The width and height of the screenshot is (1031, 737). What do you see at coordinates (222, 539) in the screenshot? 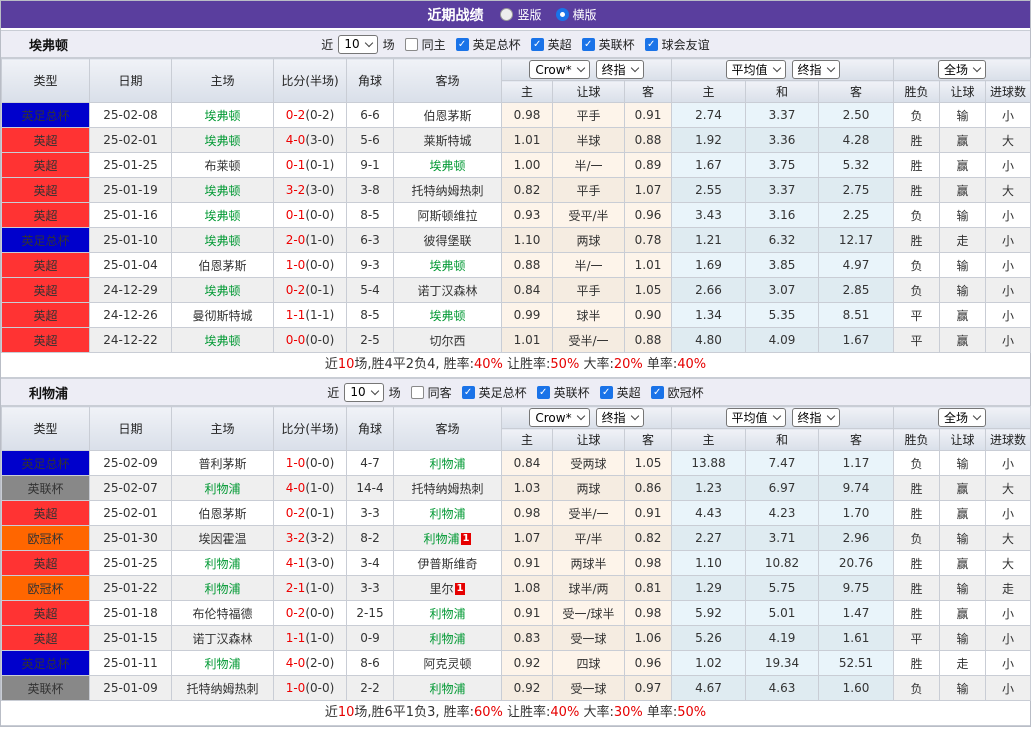
I see `home-team: 埃因霍温` at bounding box center [222, 539].